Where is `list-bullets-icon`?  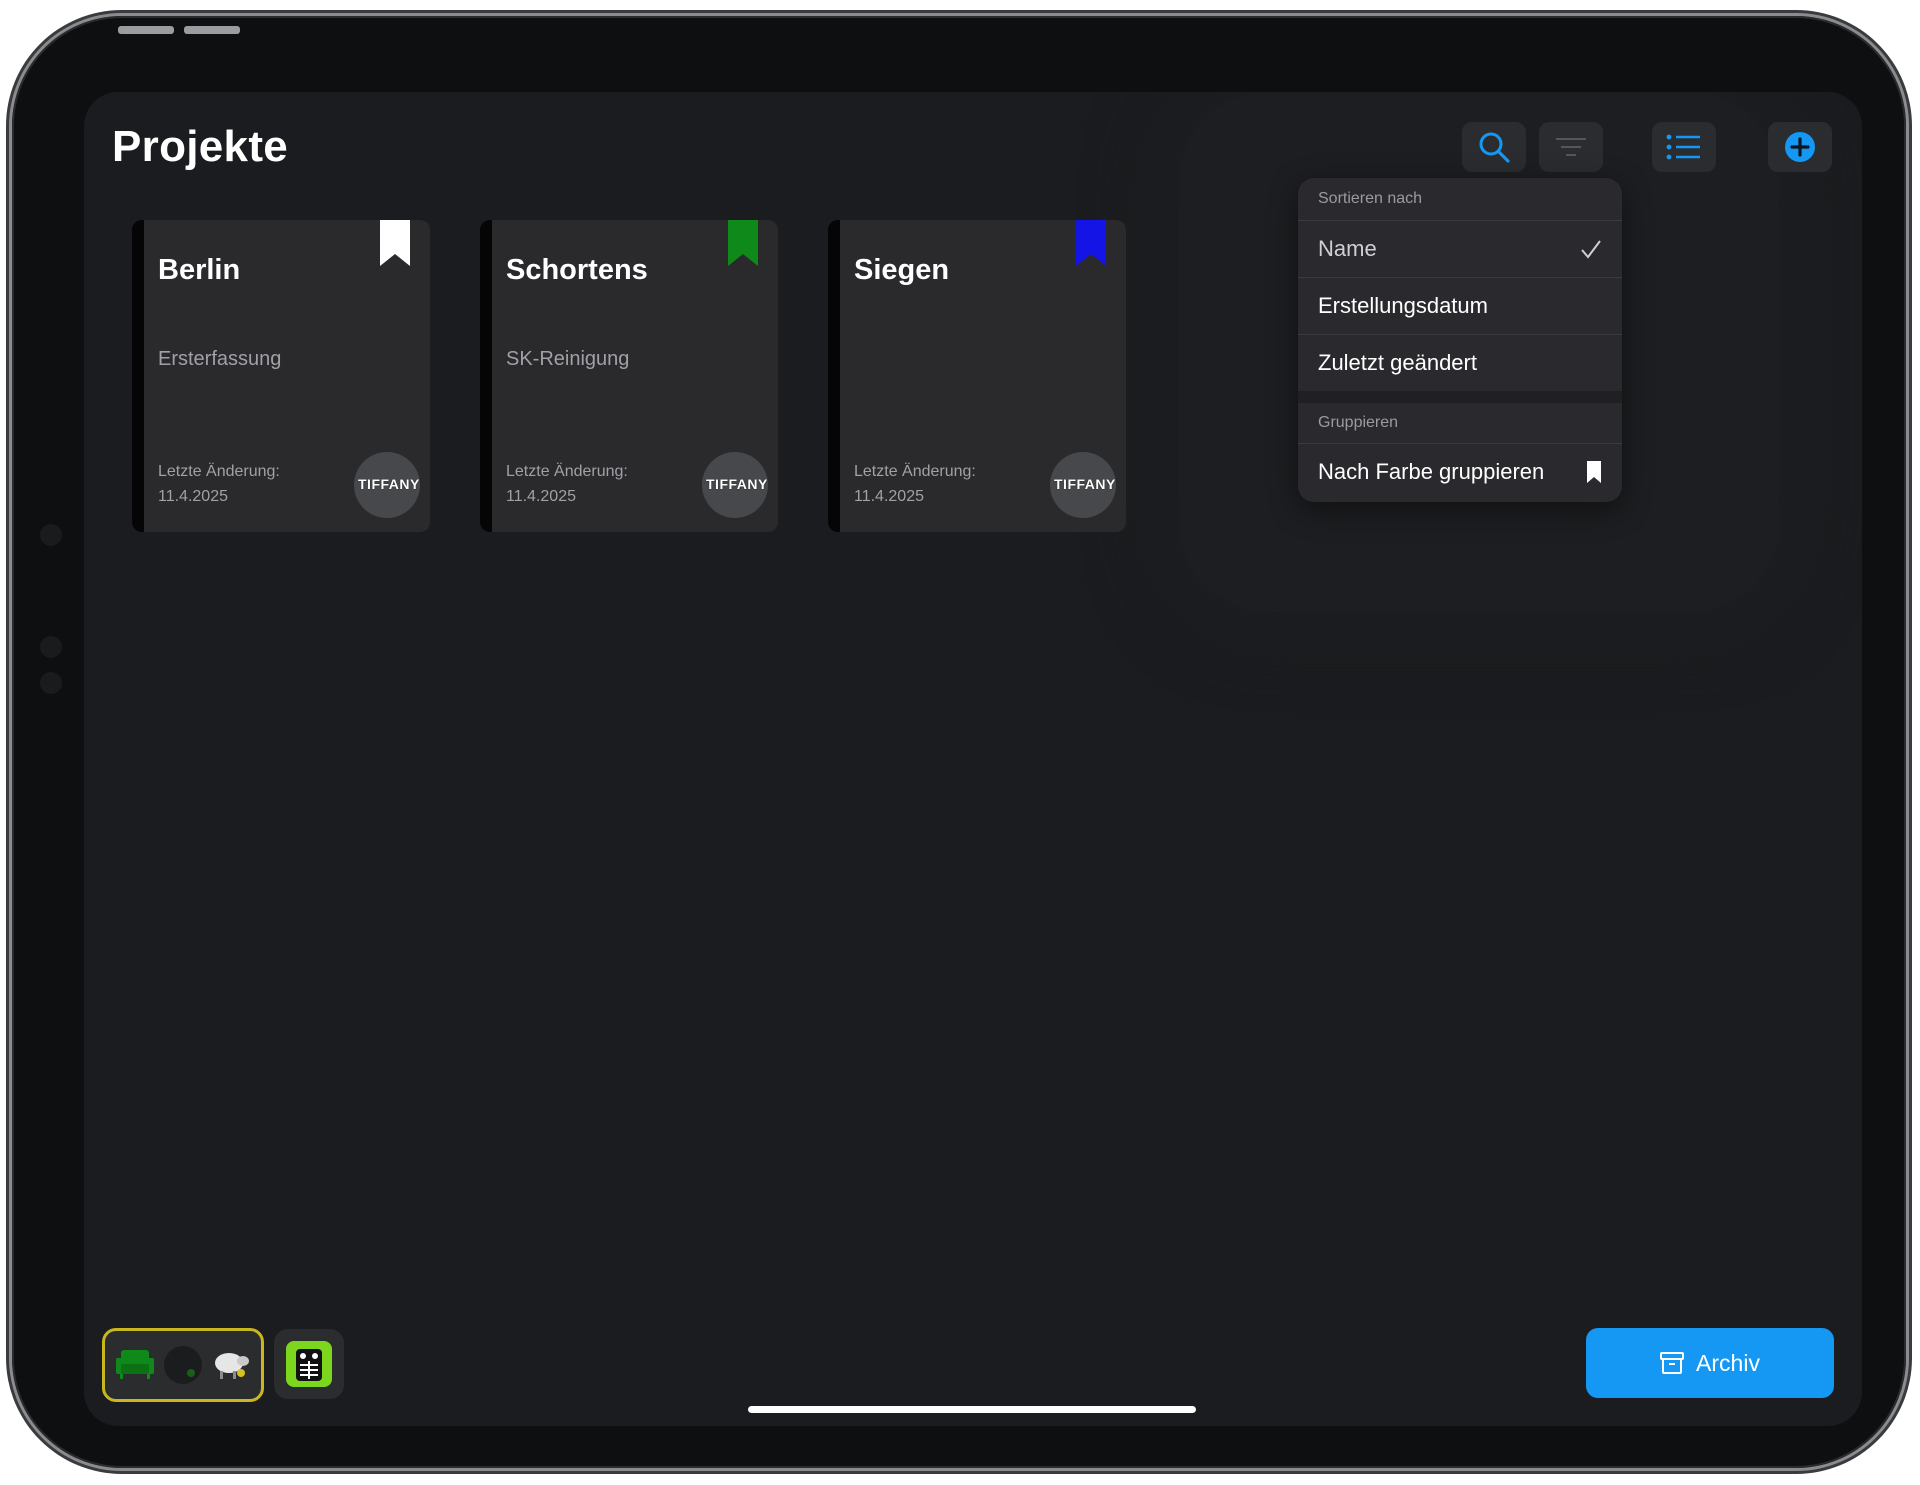
list-bullets-icon is located at coordinates (1683, 147).